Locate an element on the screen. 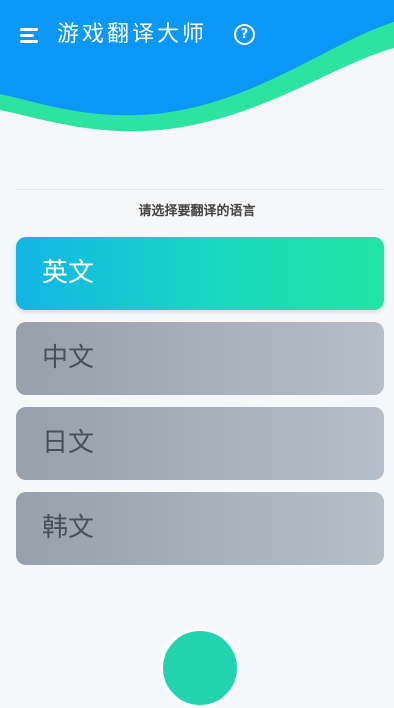 The image size is (394, 708). help-icon: ? is located at coordinates (244, 34).